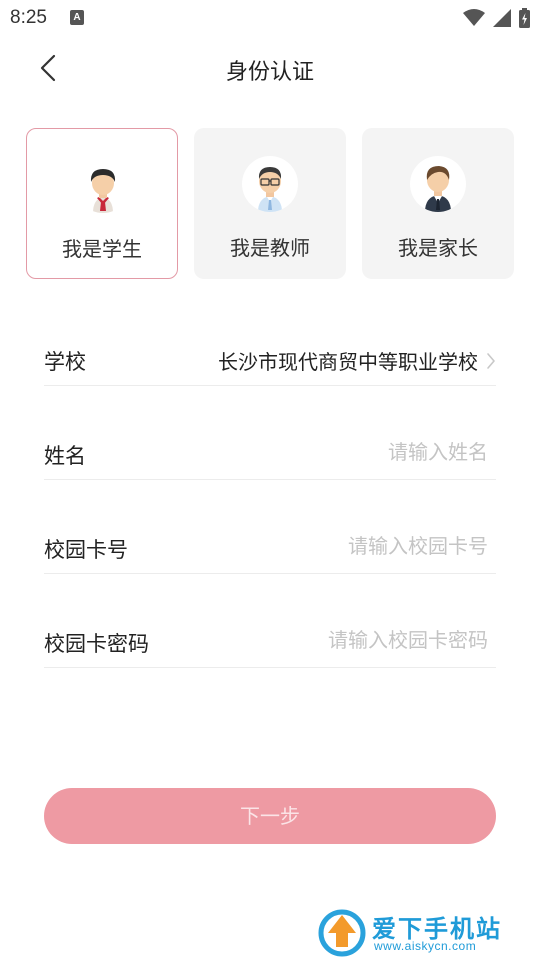  I want to click on parent-avatar-icon, so click(438, 184).